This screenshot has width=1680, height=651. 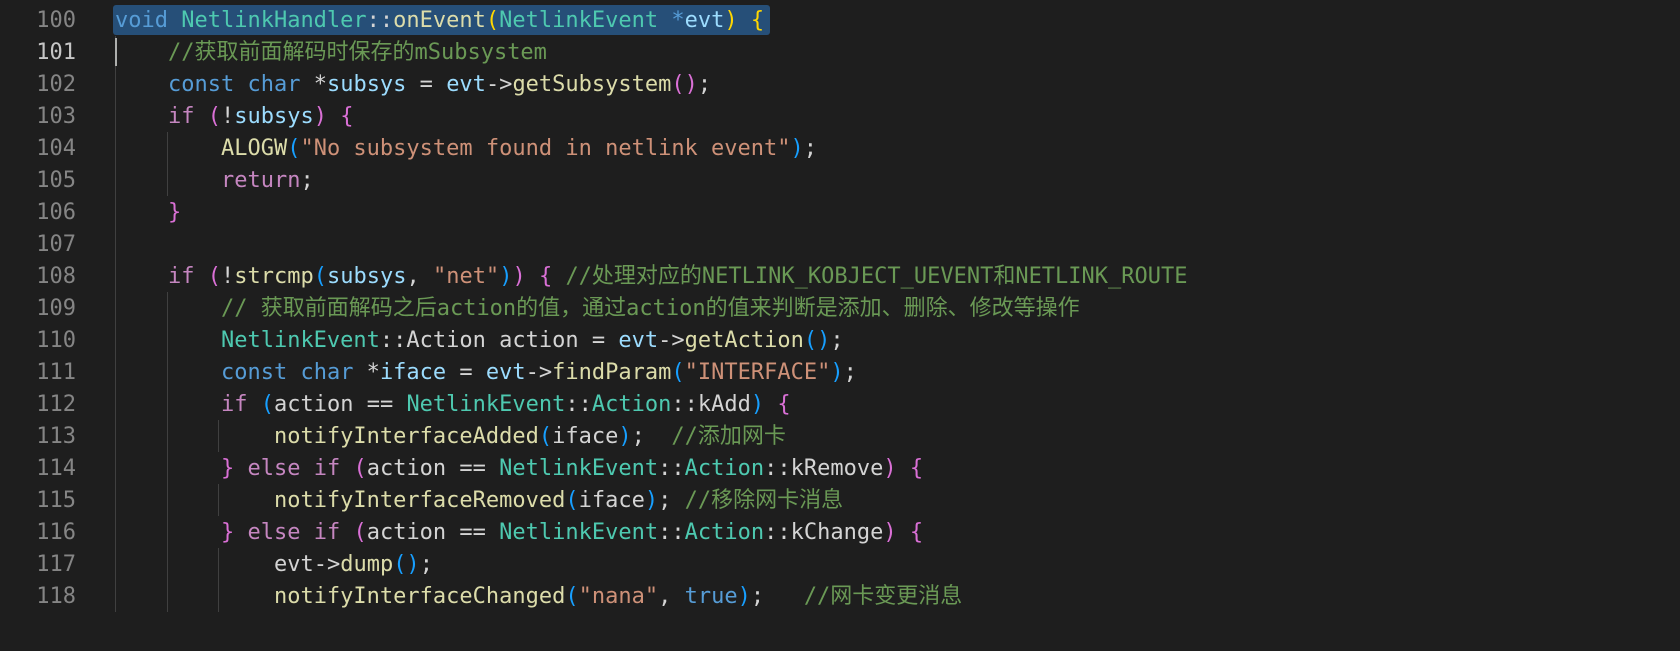 I want to click on code-token: kAdd, so click(x=724, y=404).